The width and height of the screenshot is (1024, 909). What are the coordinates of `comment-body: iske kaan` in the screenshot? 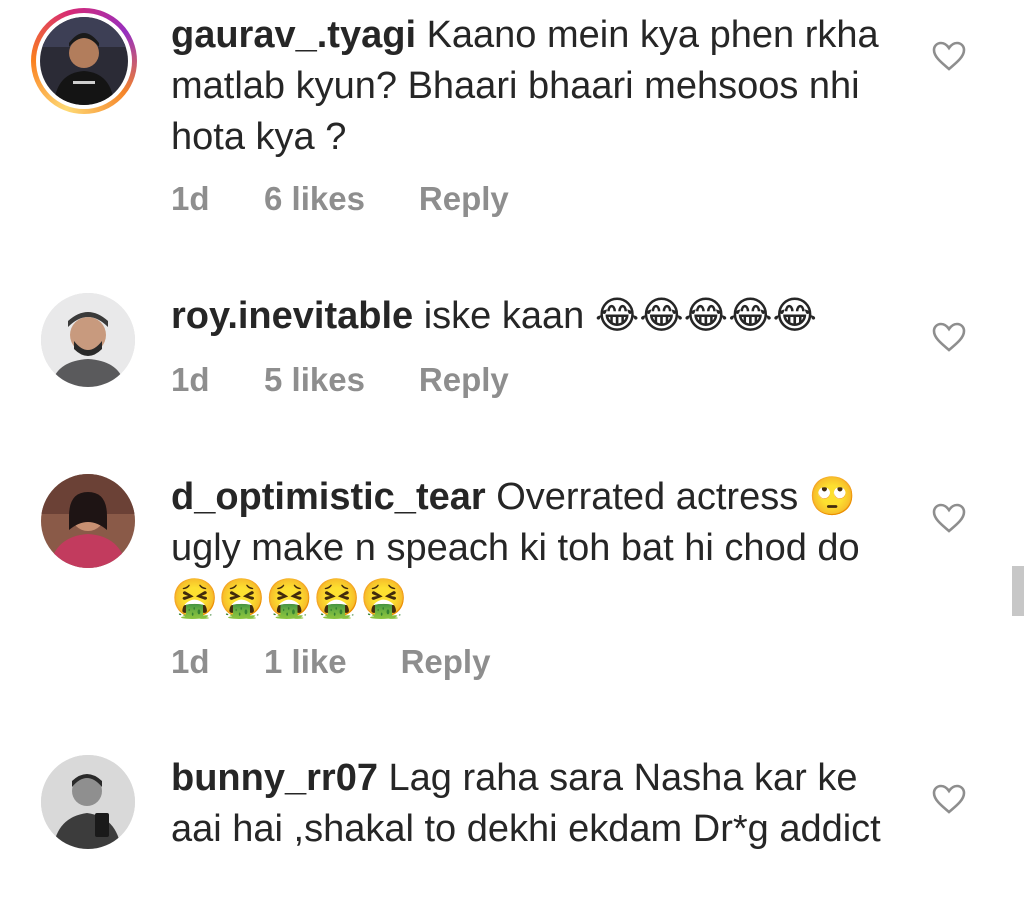 It's located at (504, 316).